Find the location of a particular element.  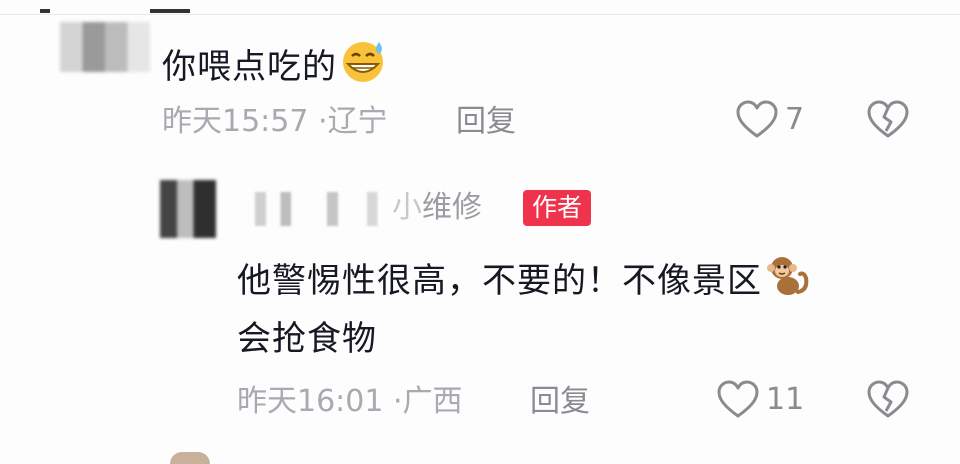

author-badge: 作者 is located at coordinates (557, 208).